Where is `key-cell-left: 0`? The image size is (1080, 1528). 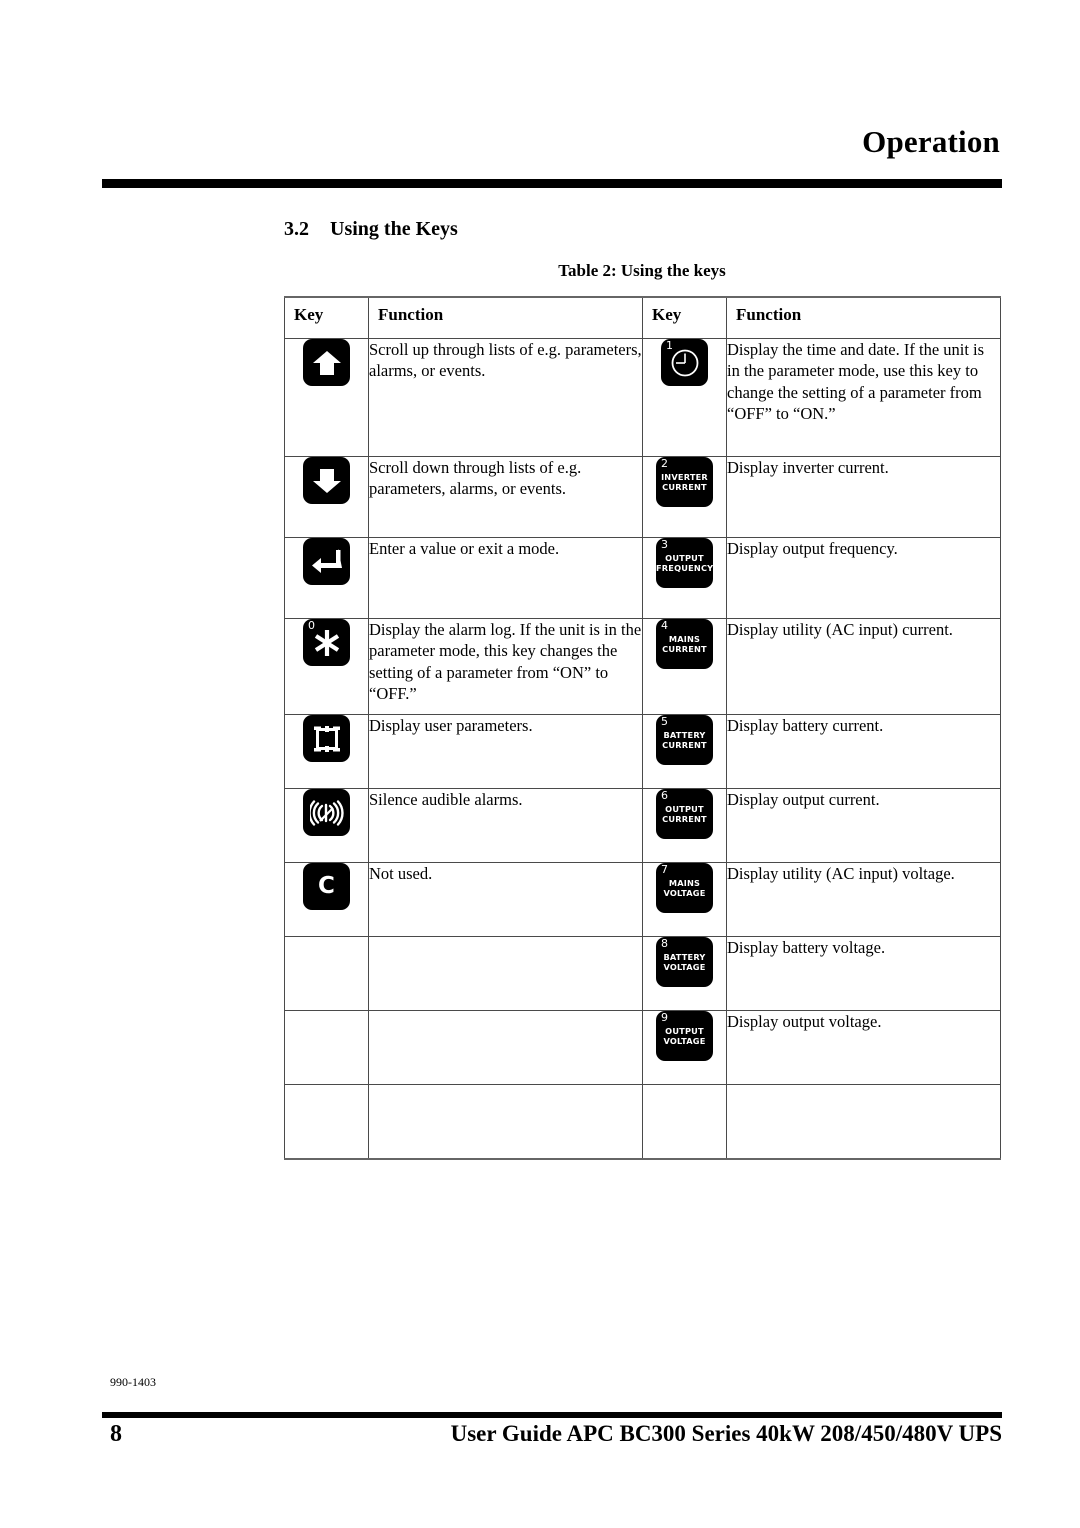
key-cell-left: 0 is located at coordinates (326, 666).